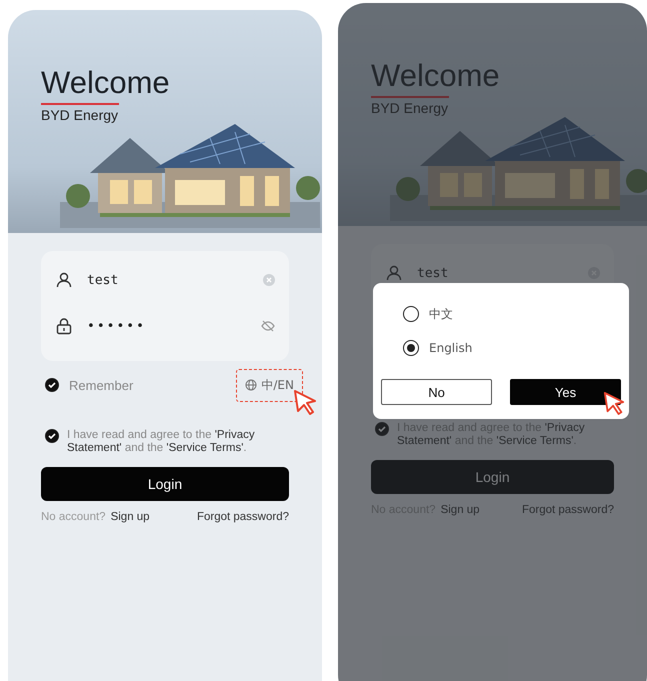 The height and width of the screenshot is (681, 647). What do you see at coordinates (161, 442) in the screenshot?
I see `agreement-text: I have read and agree to the 'Privacy Statement' and the 'Service Terms'.` at bounding box center [161, 442].